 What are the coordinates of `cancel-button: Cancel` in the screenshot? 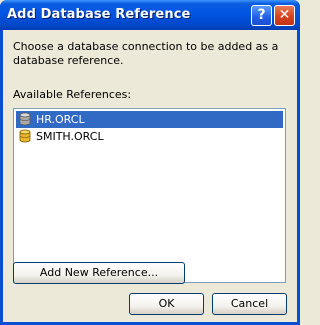 It's located at (249, 304).